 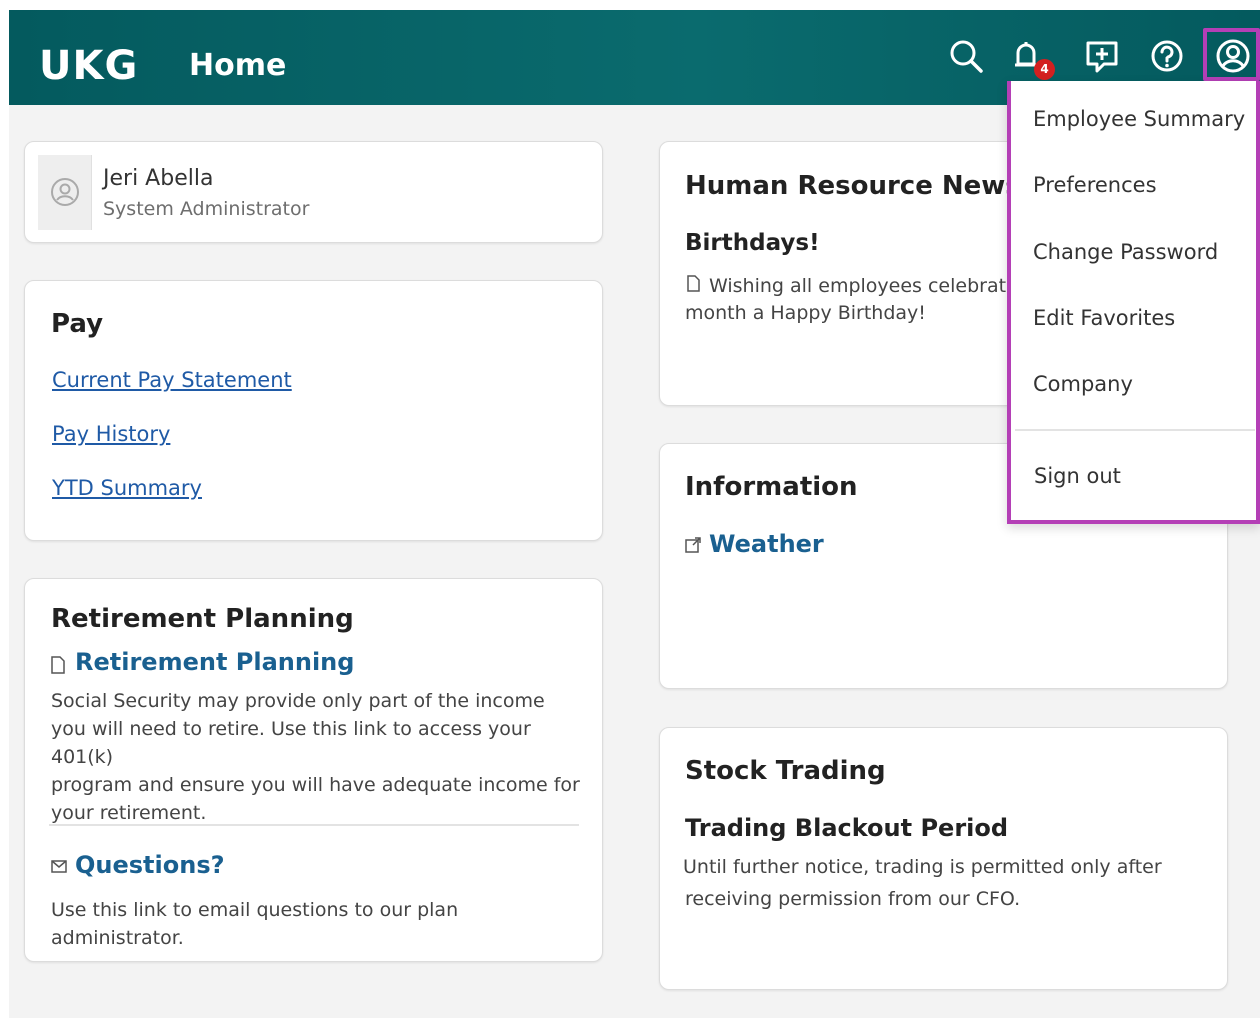 What do you see at coordinates (238, 65) in the screenshot?
I see `page-title: Home` at bounding box center [238, 65].